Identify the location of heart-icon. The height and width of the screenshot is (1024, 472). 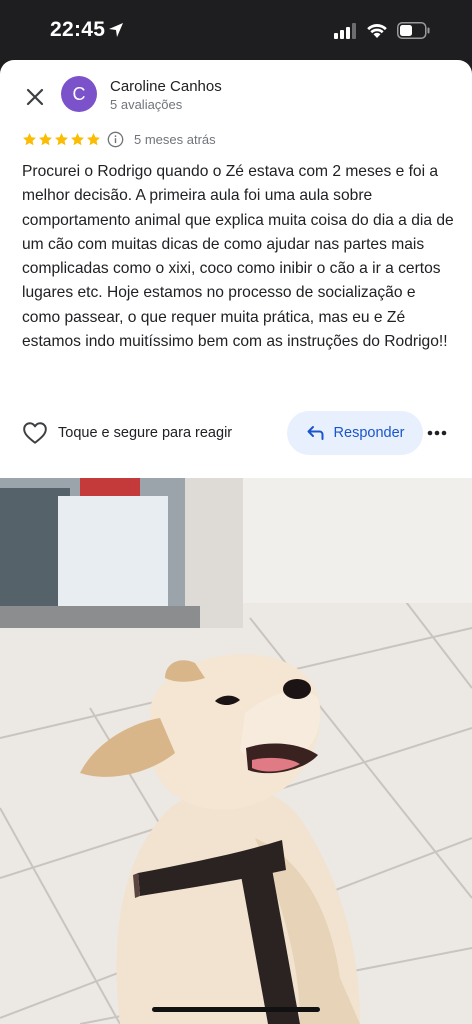
(35, 433).